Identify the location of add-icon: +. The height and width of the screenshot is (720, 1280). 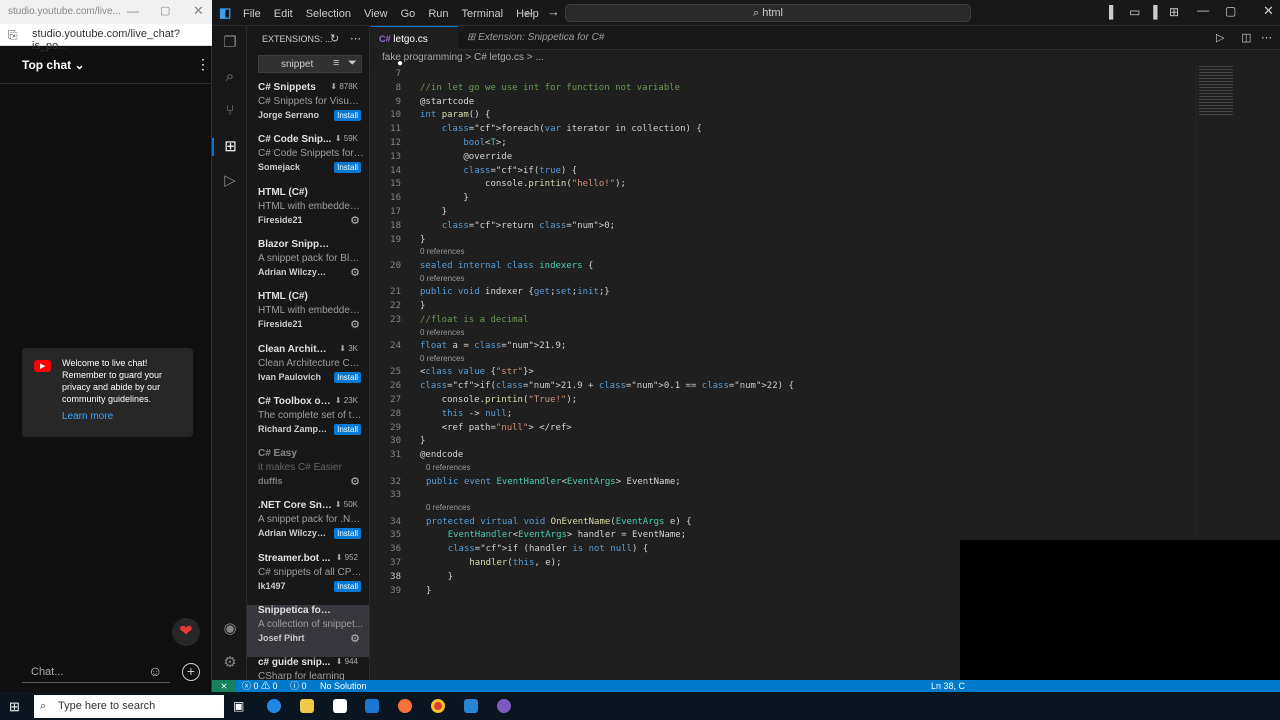
(191, 672).